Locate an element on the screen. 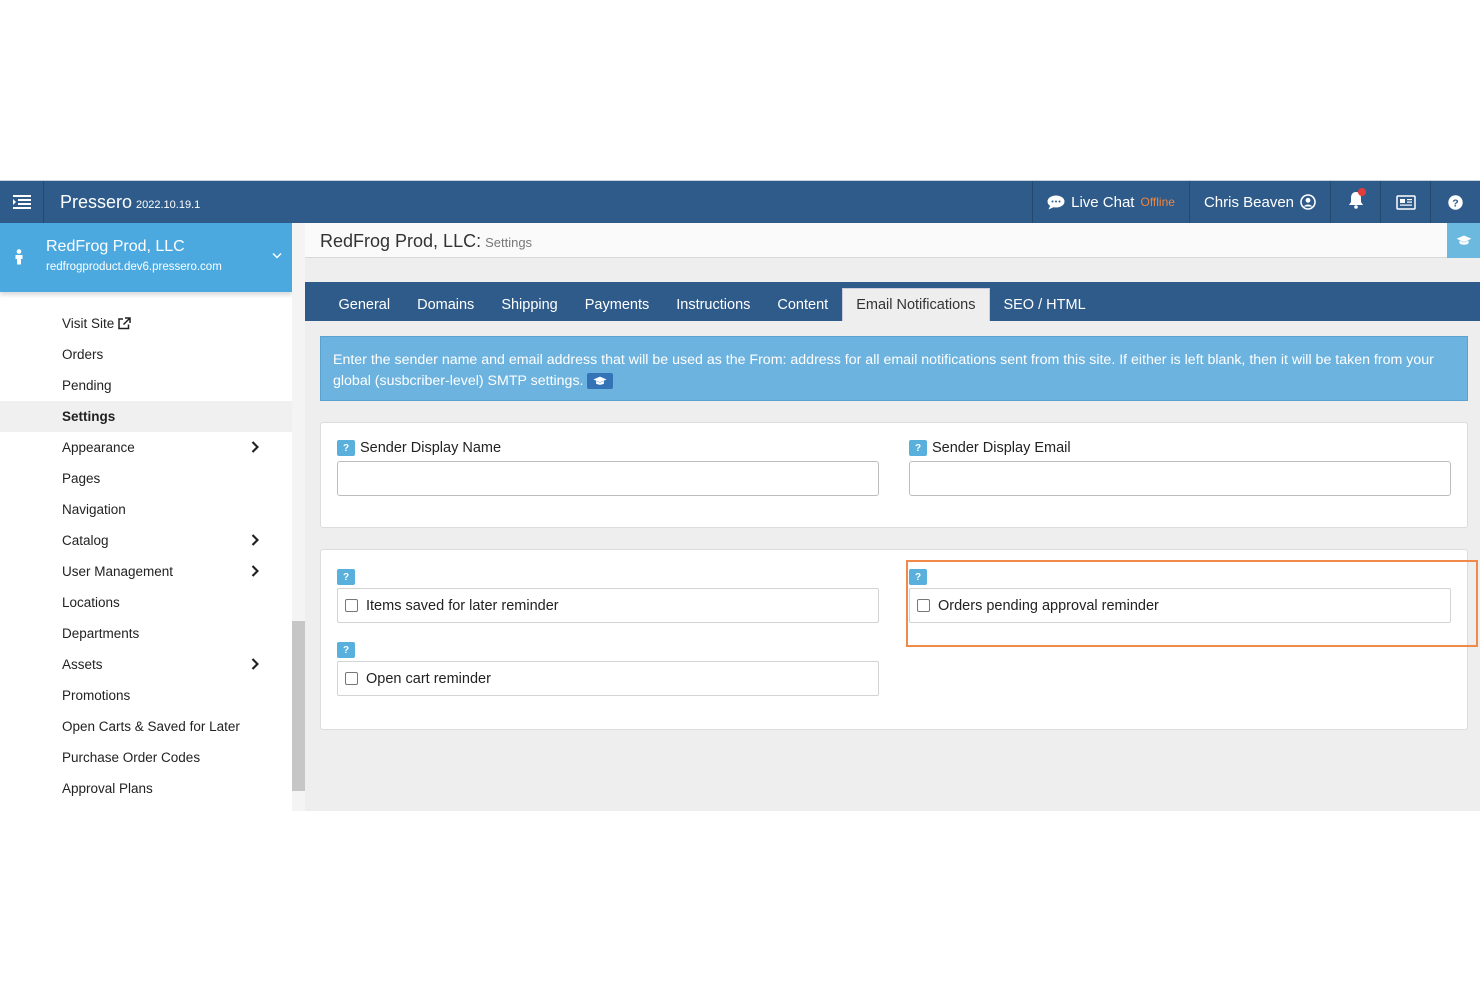 The width and height of the screenshot is (1480, 987). items-saved-reminder-checkbox is located at coordinates (351, 605).